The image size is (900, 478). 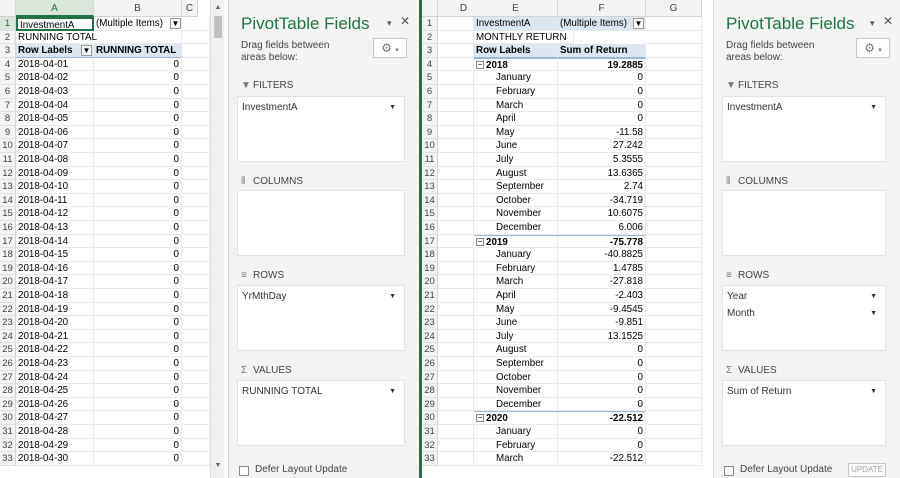 I want to click on month-label-cell: November, so click(x=516, y=214).